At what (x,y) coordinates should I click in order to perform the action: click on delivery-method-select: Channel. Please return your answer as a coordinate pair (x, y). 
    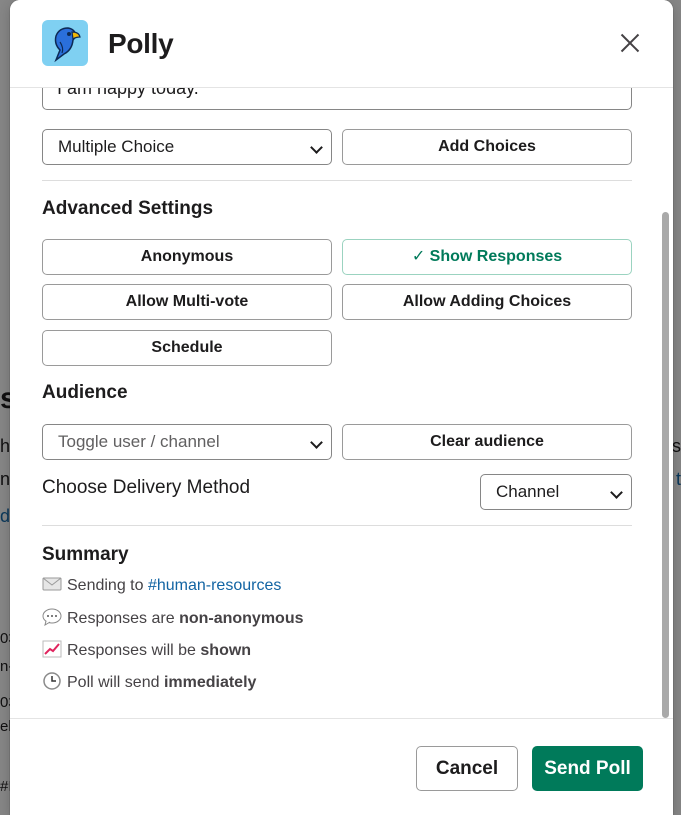
    Looking at the image, I should click on (556, 492).